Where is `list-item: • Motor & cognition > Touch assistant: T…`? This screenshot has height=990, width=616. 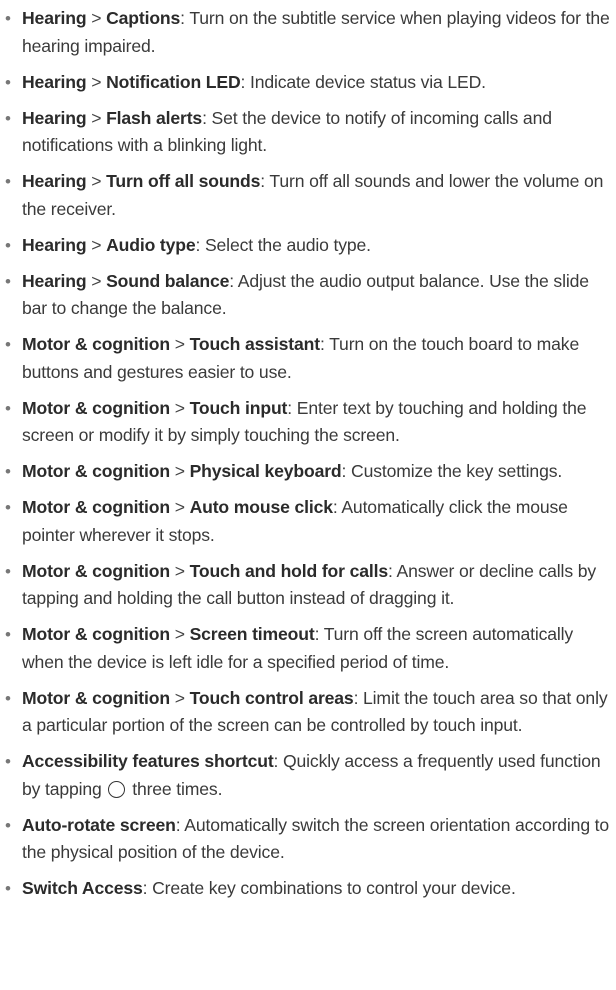 list-item: • Motor & cognition > Touch assistant: T… is located at coordinates (308, 358).